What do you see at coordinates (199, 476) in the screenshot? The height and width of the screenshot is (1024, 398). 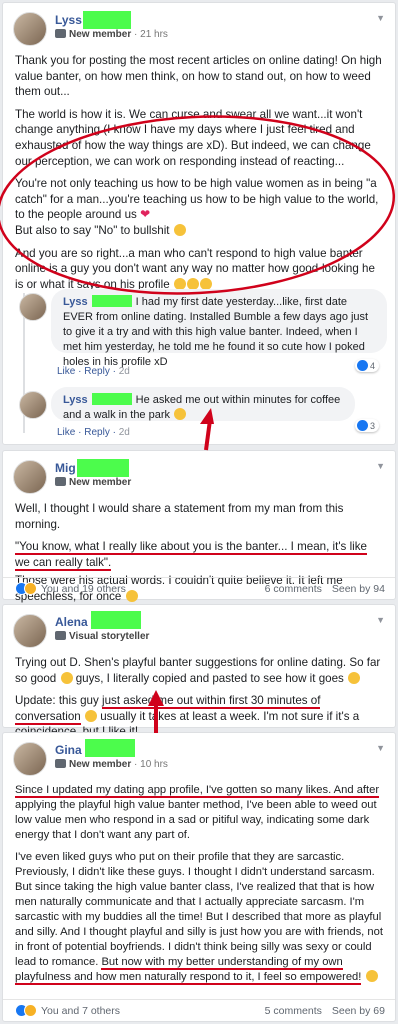 I see `post-header: Mig New member ▼` at bounding box center [199, 476].